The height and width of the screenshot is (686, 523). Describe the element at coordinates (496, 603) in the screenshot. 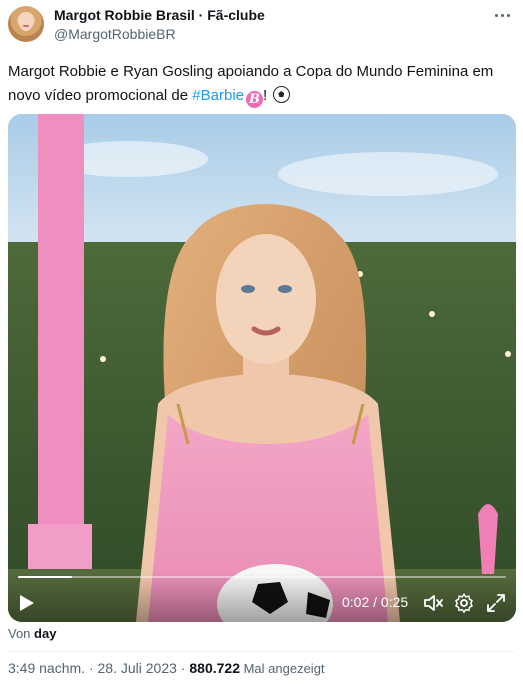

I see `fullscreen-icon` at that location.